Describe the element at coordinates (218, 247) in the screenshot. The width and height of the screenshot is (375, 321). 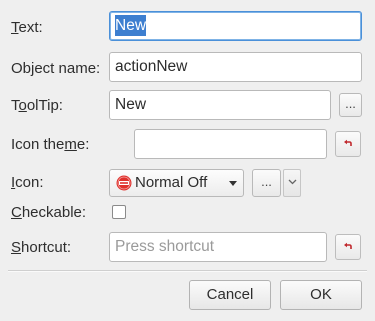
I see `shortcut-input: Press shortcut` at that location.